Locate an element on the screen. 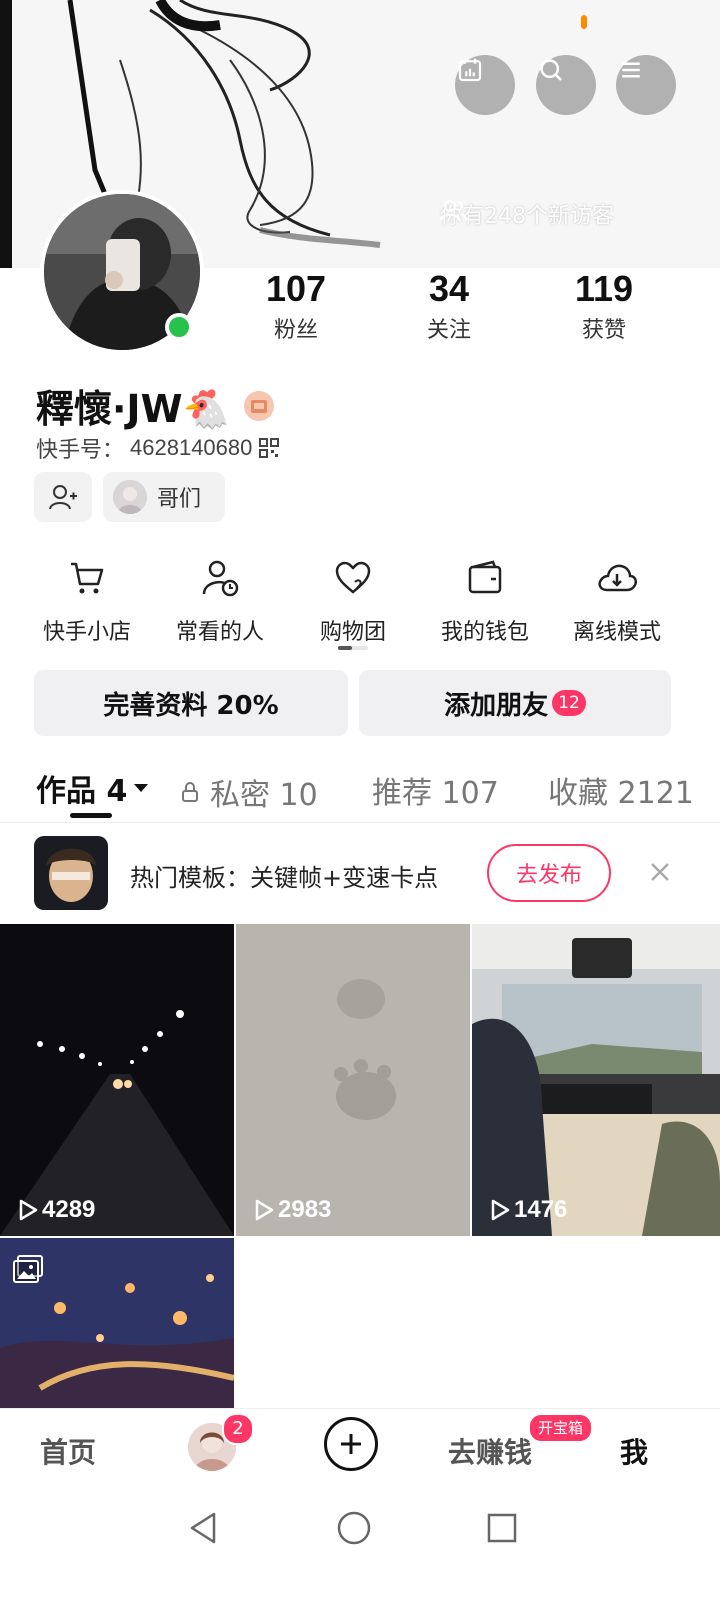  heart-icon is located at coordinates (353, 577).